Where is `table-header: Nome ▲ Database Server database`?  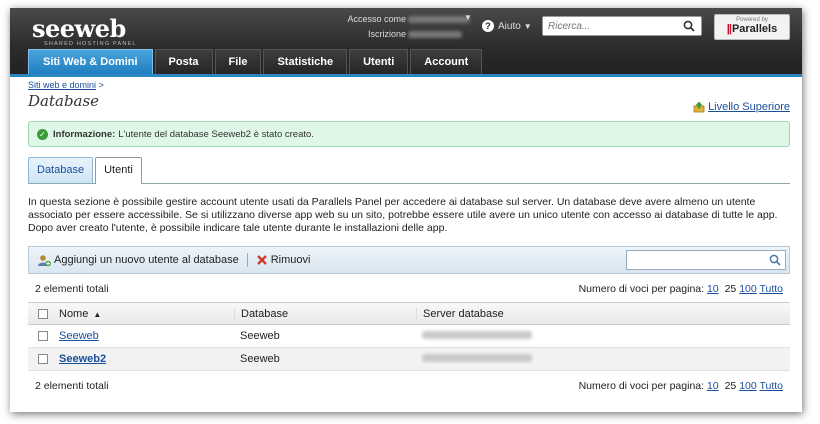 table-header: Nome ▲ Database Server database is located at coordinates (409, 313).